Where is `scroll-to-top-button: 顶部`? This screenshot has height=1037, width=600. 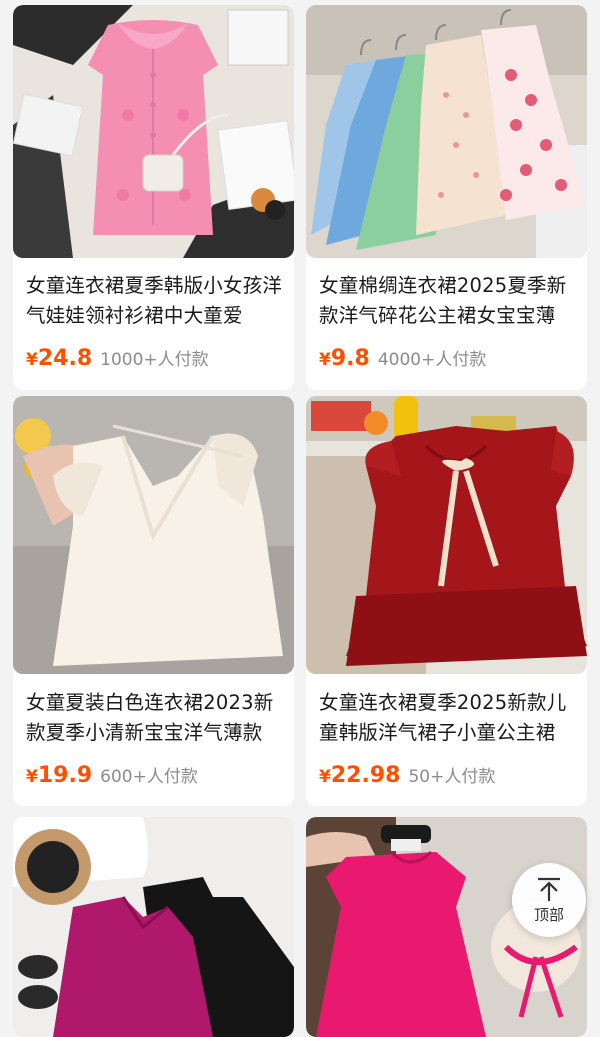 scroll-to-top-button: 顶部 is located at coordinates (549, 900).